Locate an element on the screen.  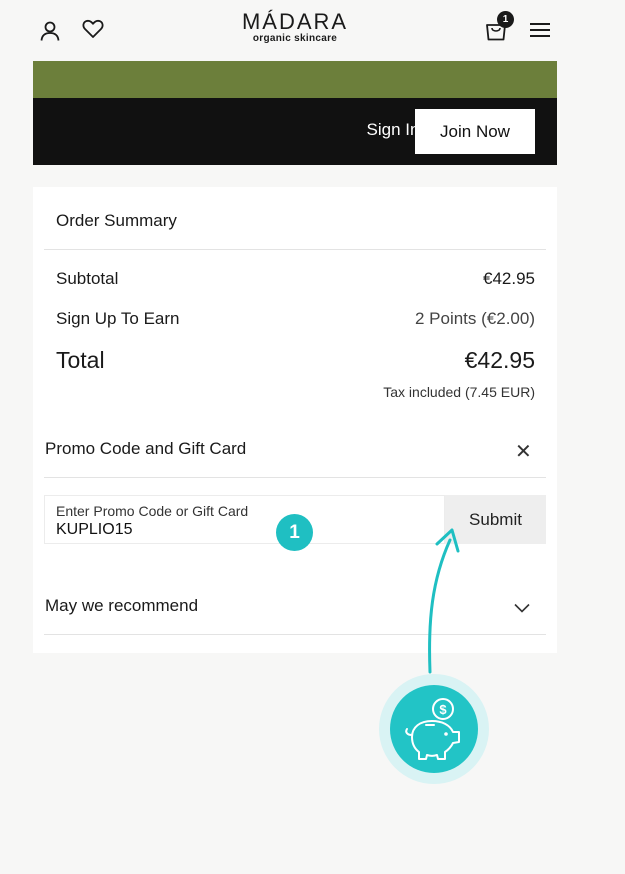
piggy-bank-icon: $ is located at coordinates (434, 729).